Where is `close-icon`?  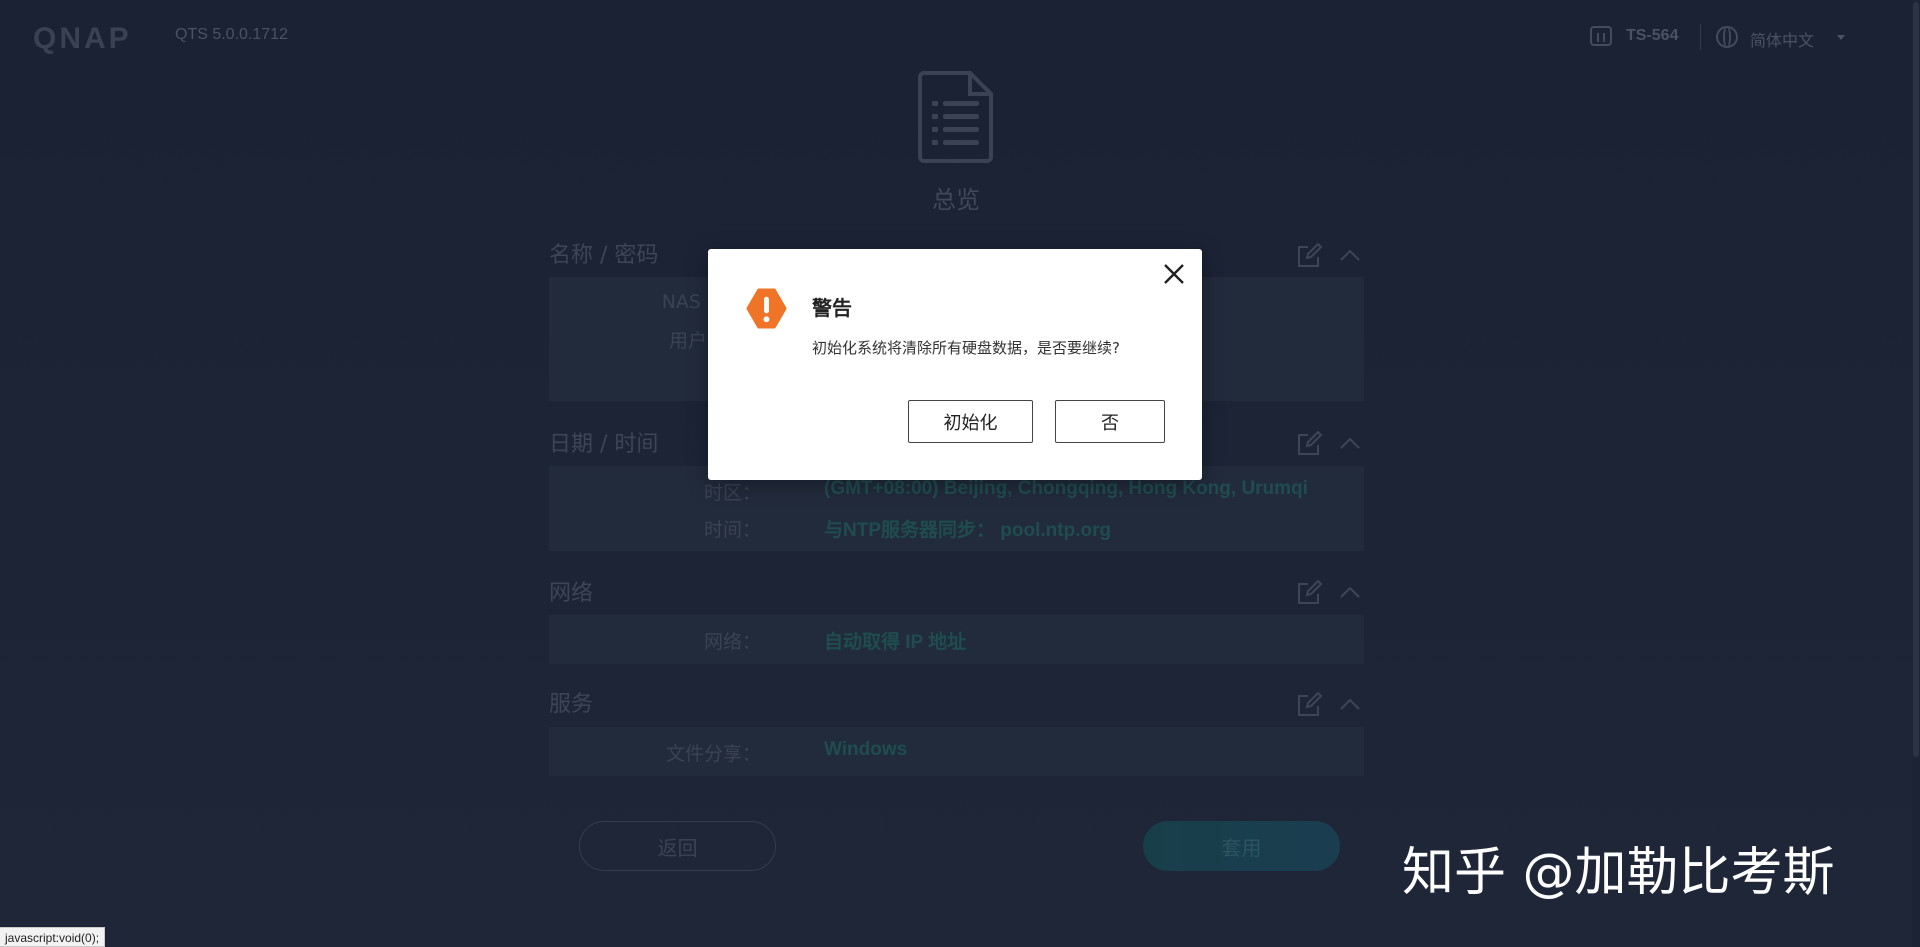
close-icon is located at coordinates (1174, 274).